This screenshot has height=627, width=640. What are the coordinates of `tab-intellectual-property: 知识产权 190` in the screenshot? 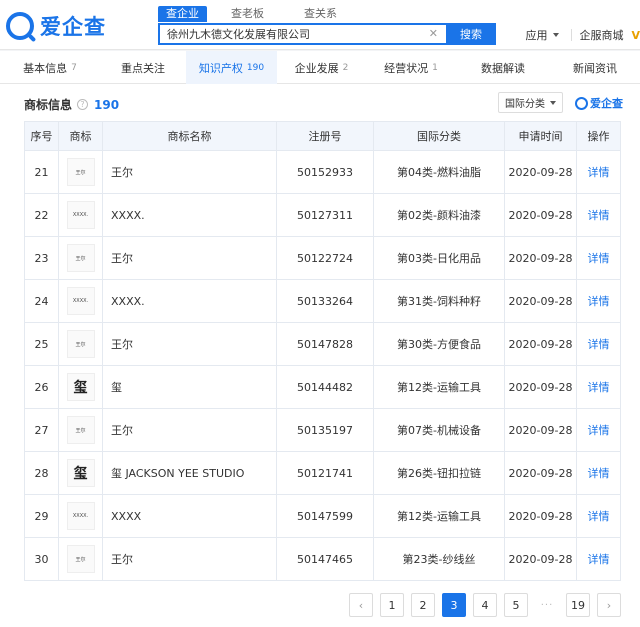 It's located at (231, 67).